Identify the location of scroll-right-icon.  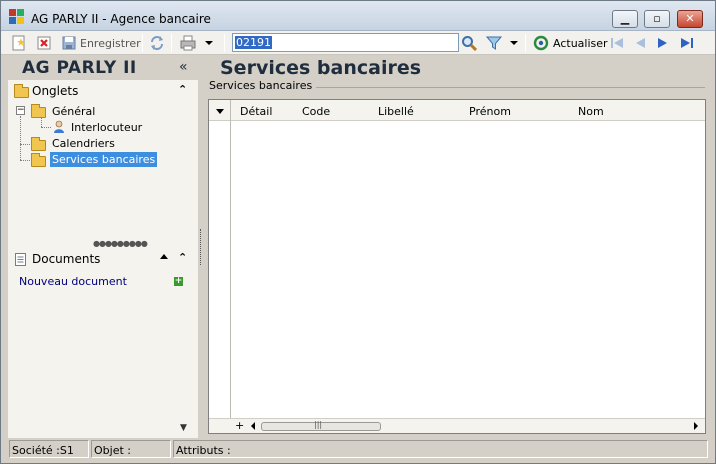
(696, 426).